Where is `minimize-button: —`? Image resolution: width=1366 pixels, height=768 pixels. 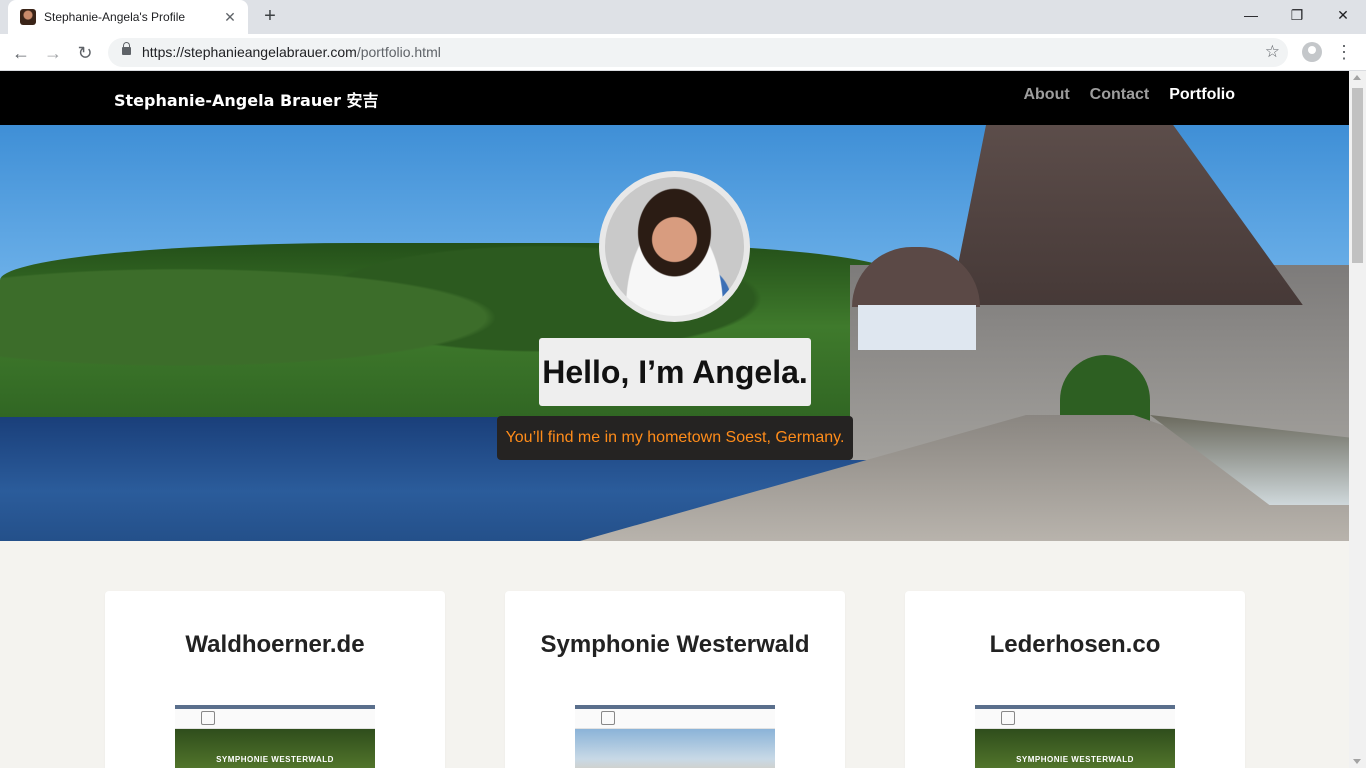
minimize-button: — is located at coordinates (1251, 15).